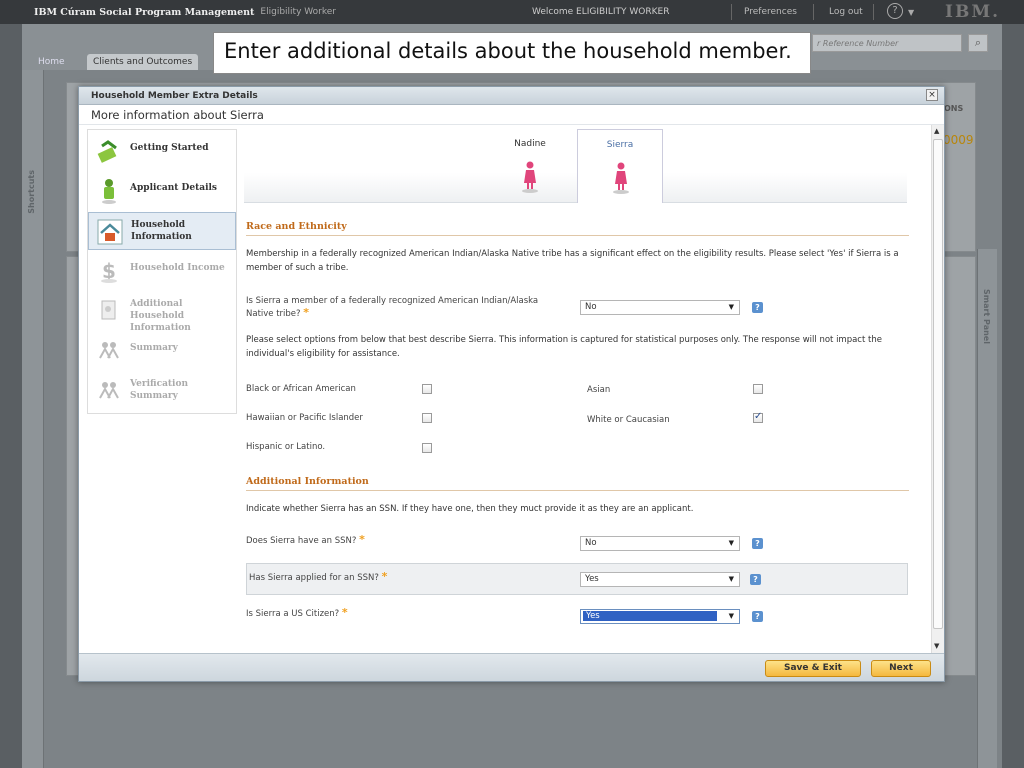 The width and height of the screenshot is (1024, 768). What do you see at coordinates (162, 351) in the screenshot?
I see `wizard-step-summary: Summary` at bounding box center [162, 351].